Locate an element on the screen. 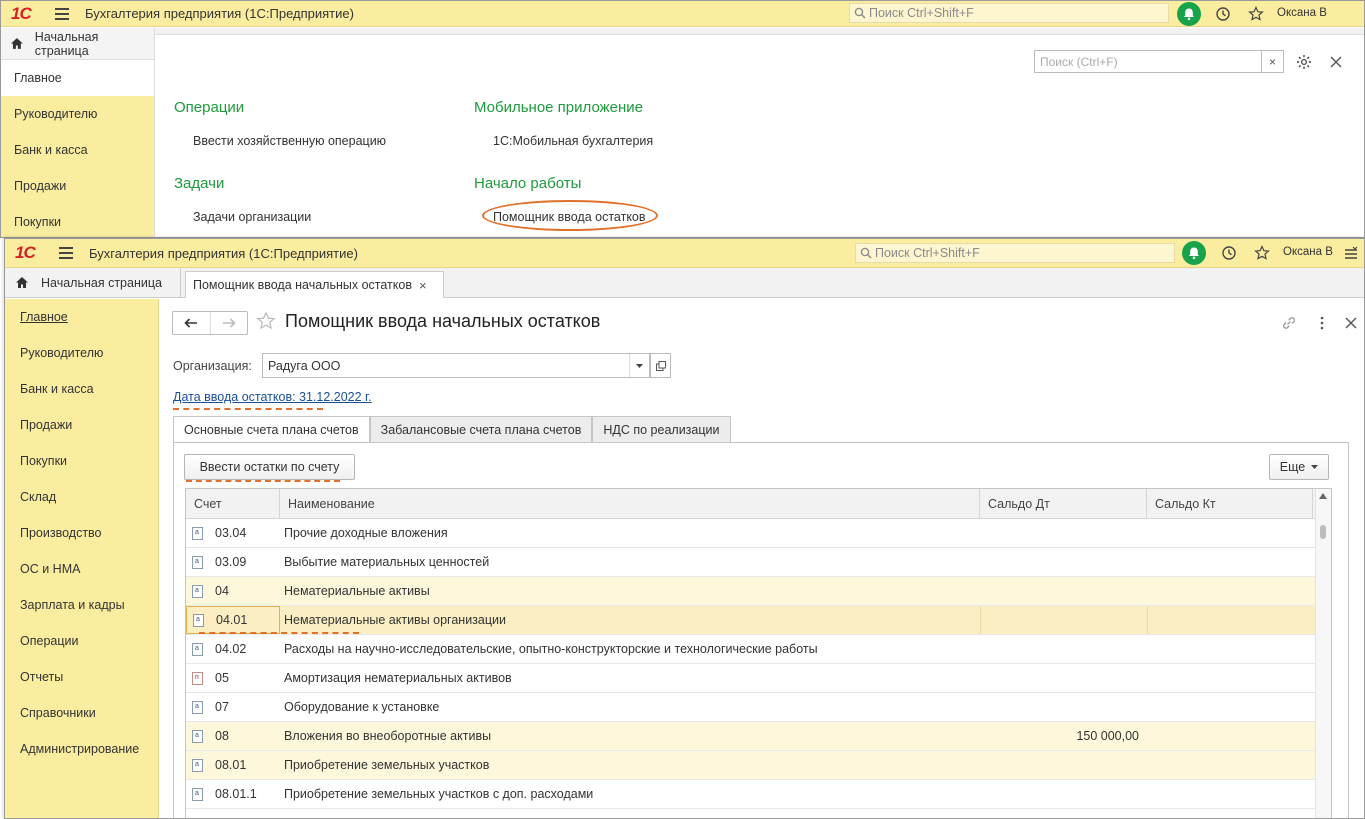  sidebar-item-purchases: Покупки is located at coordinates (81, 461).